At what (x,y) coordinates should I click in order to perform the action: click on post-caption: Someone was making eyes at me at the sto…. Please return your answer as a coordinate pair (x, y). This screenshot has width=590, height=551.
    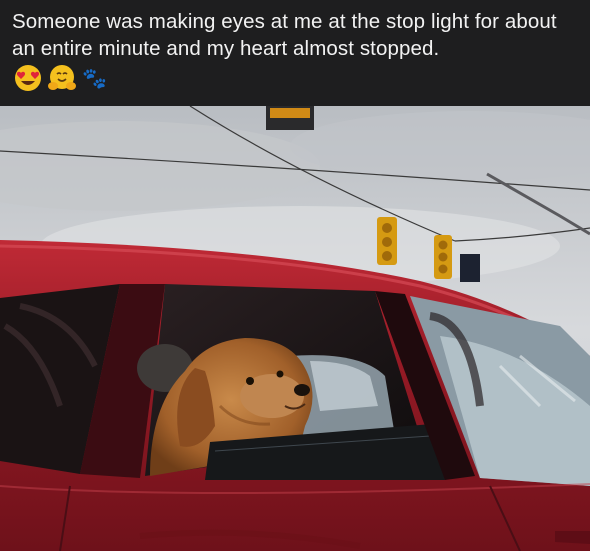
    Looking at the image, I should click on (284, 35).